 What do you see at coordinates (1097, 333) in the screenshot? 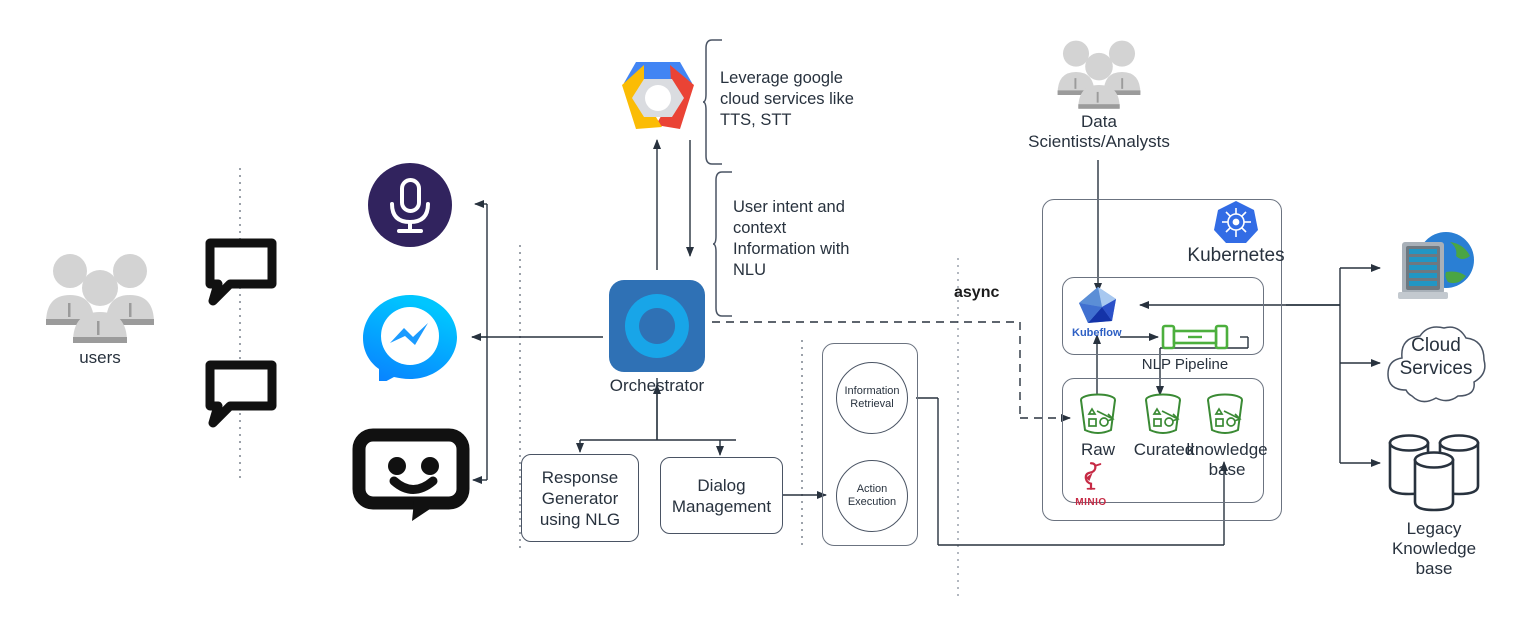
I see `kubeflow-label: Kubeflow` at bounding box center [1097, 333].